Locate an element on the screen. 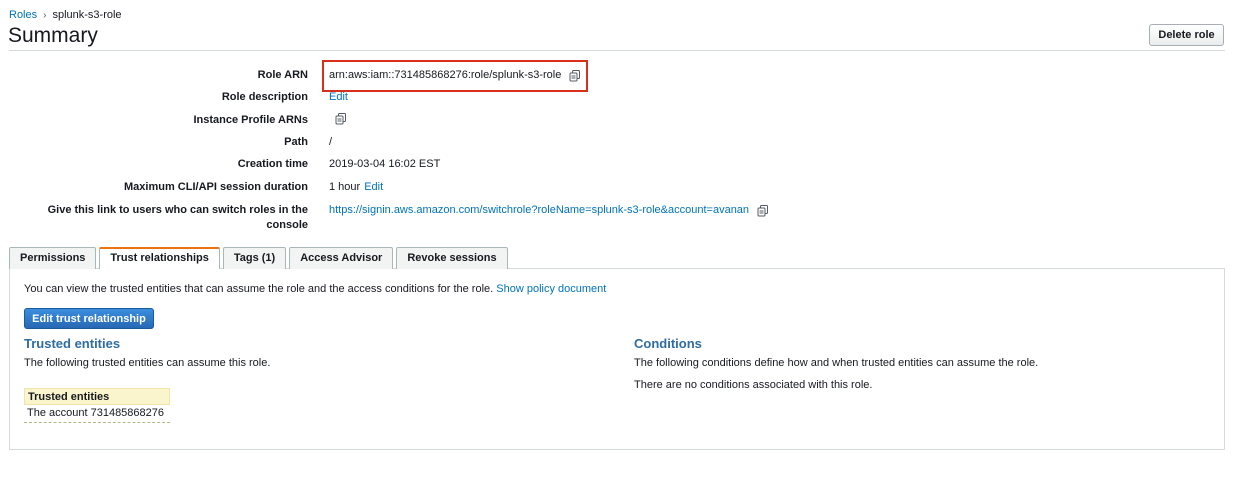 The height and width of the screenshot is (488, 1235). title-divider is located at coordinates (617, 50).